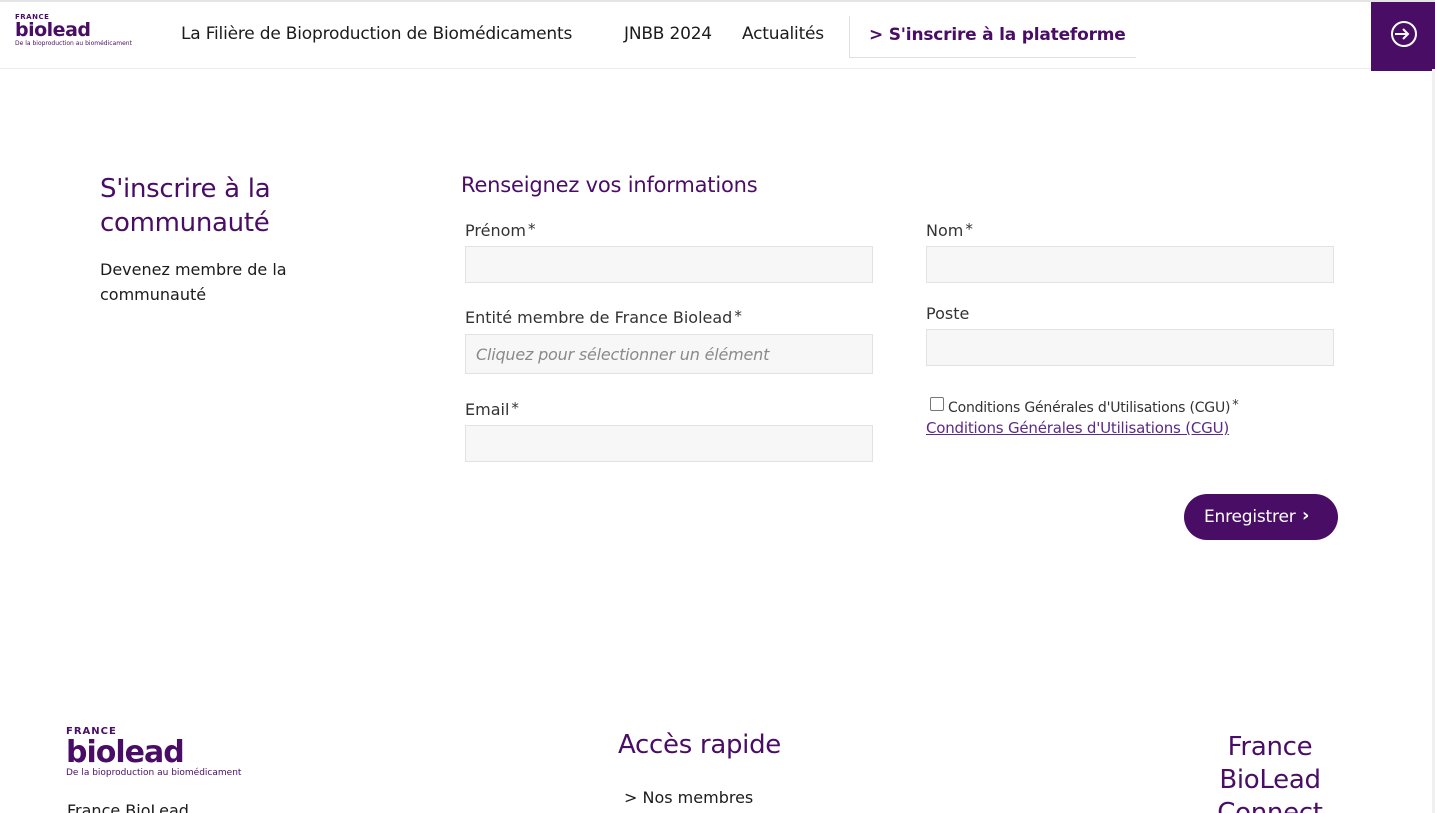 The width and height of the screenshot is (1435, 813). I want to click on prenom-label: Prénom *, so click(500, 230).